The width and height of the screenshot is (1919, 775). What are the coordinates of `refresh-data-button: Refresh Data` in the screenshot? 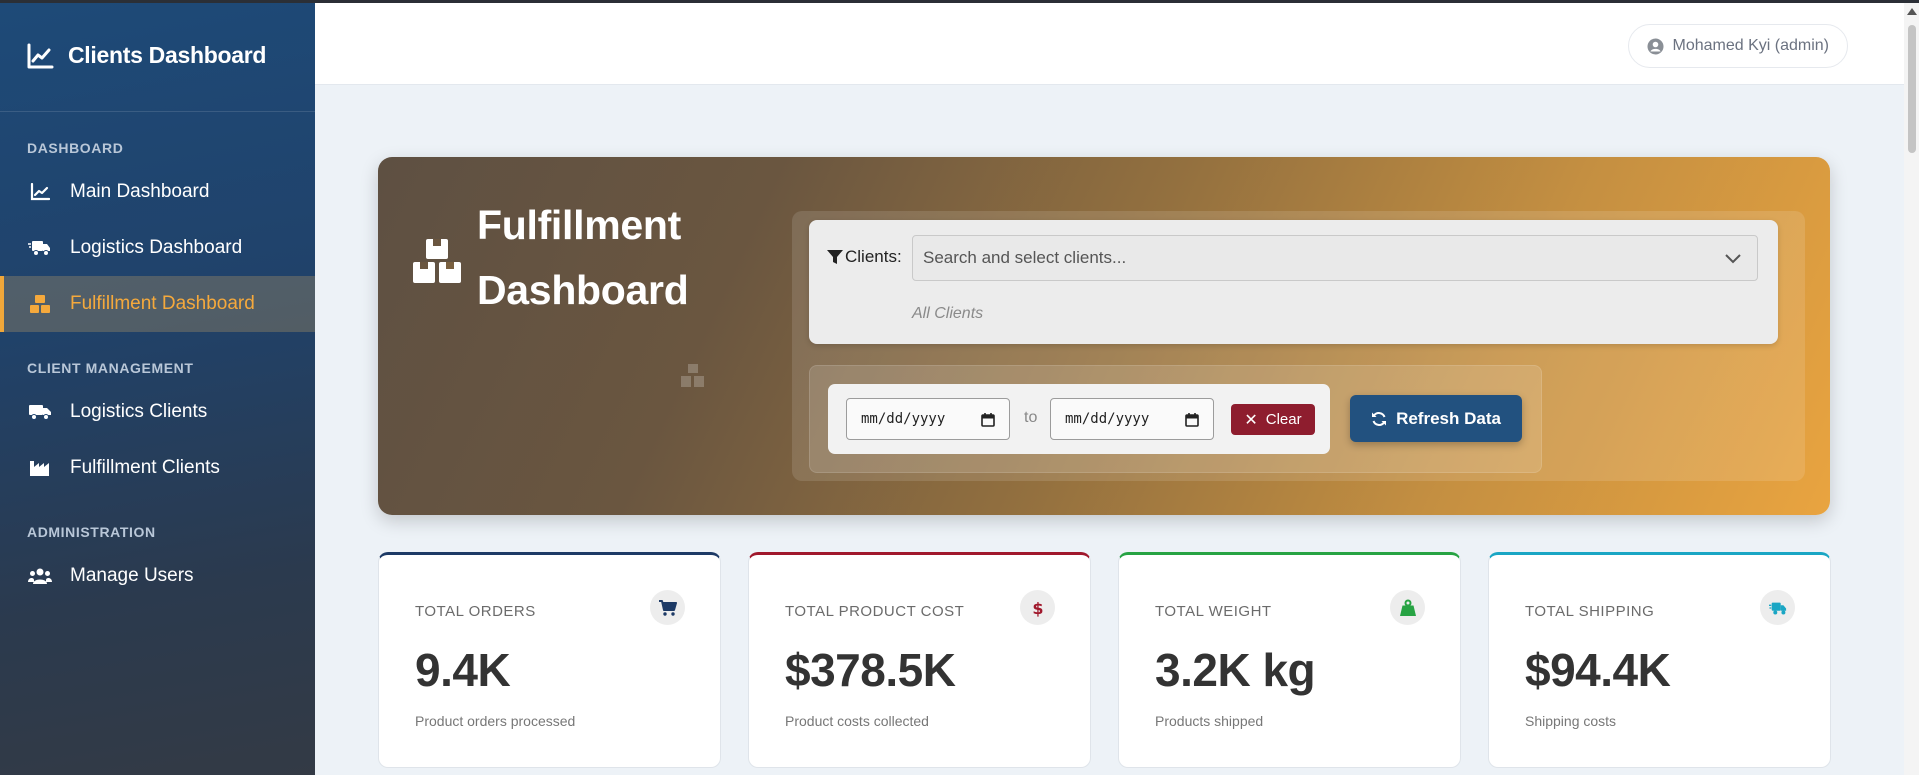 It's located at (1436, 418).